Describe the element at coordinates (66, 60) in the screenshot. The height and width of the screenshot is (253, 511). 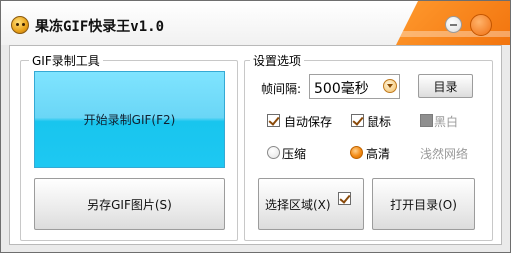
I see `gif-record-group-title: GIF录制工具` at that location.